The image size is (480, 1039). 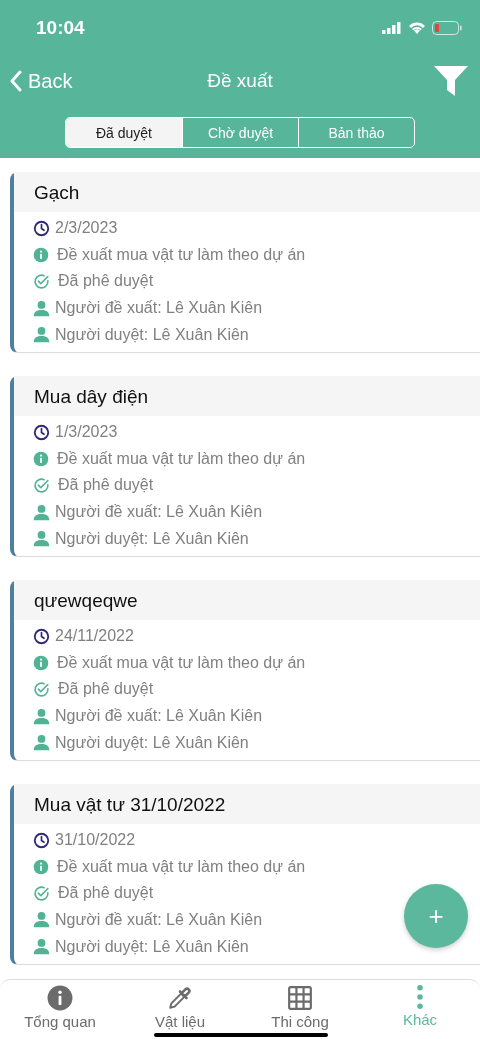 What do you see at coordinates (86, 432) in the screenshot?
I see `date-text: 1/3/2023` at bounding box center [86, 432].